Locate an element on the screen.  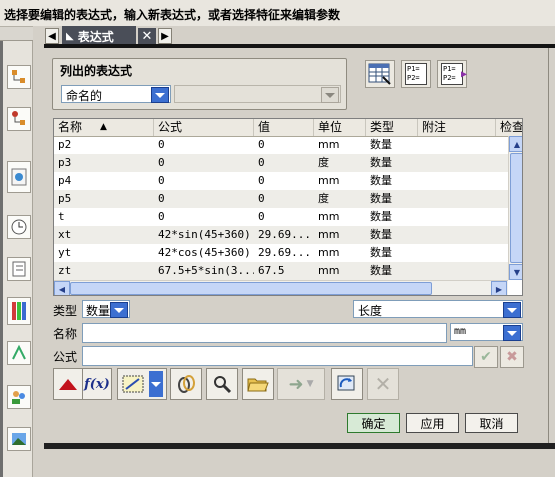
tab-expressions: ◣ 表达式 is located at coordinates (99, 36).